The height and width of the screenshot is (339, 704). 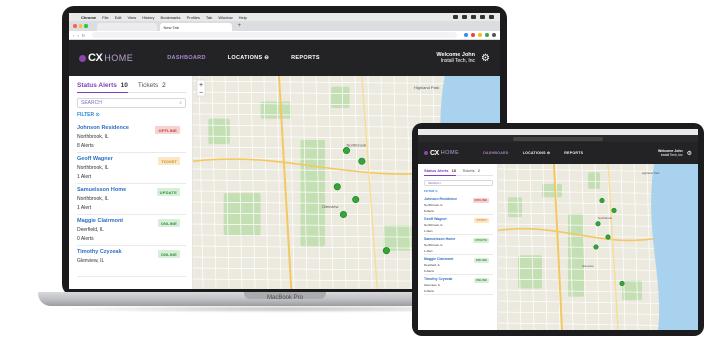 I want to click on back-icon: ‹, so click(x=73, y=35).